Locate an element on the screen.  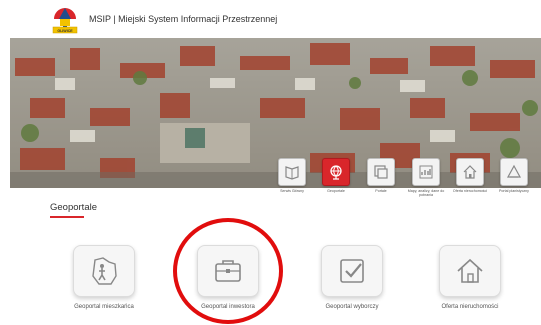
geoportal-mieszkanca-tile: Geoportal mieszkańca is located at coordinates (104, 277).